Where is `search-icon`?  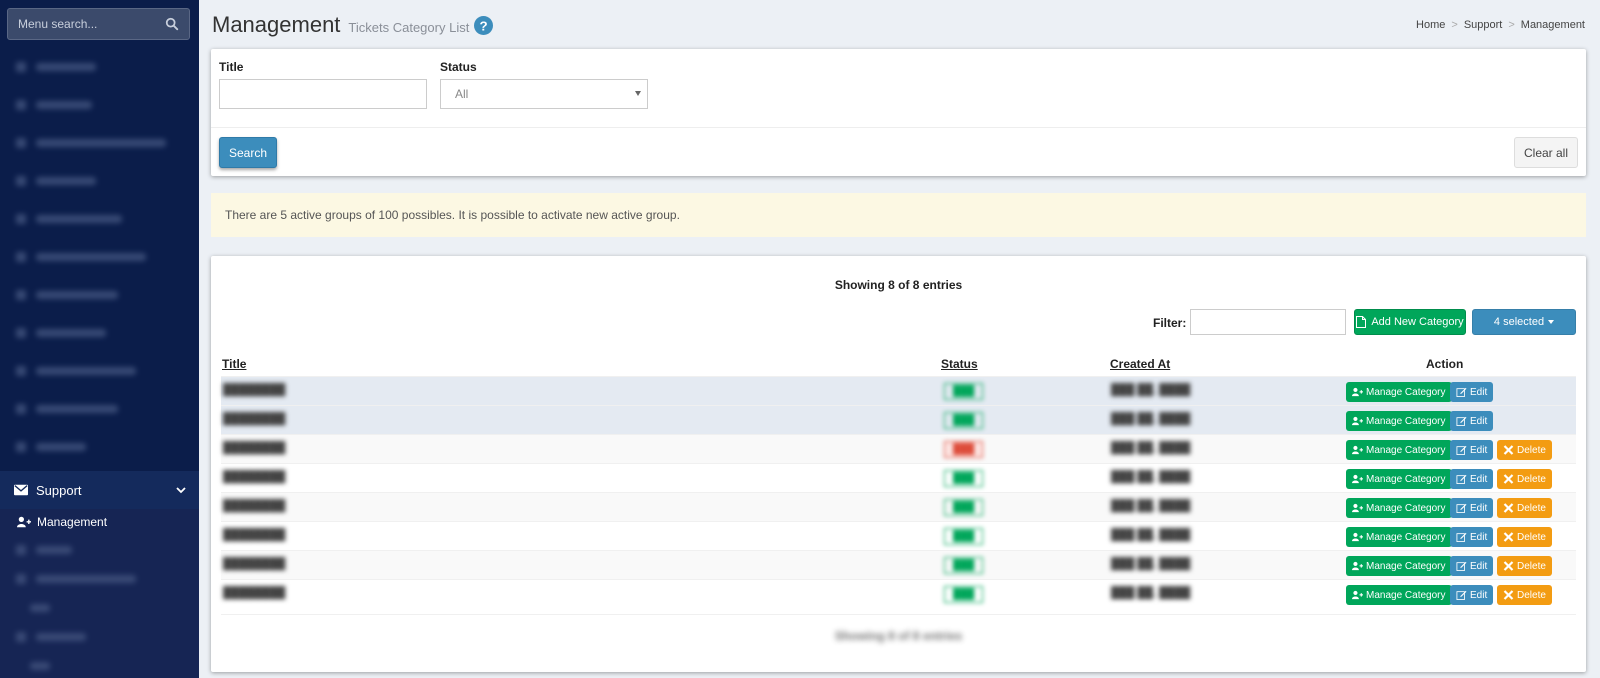 search-icon is located at coordinates (172, 24).